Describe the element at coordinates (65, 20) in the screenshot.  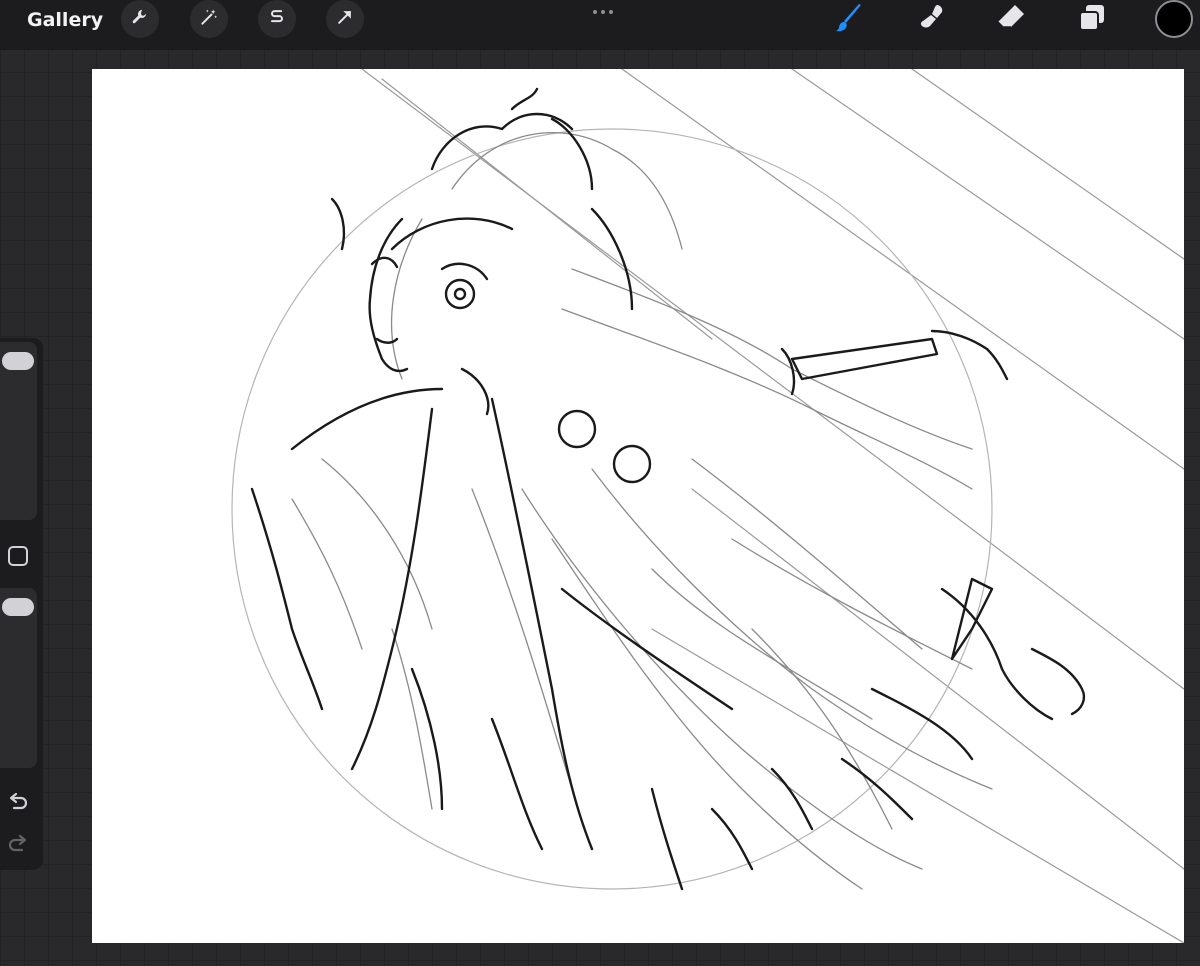
I see `gallery-button: Gallery` at that location.